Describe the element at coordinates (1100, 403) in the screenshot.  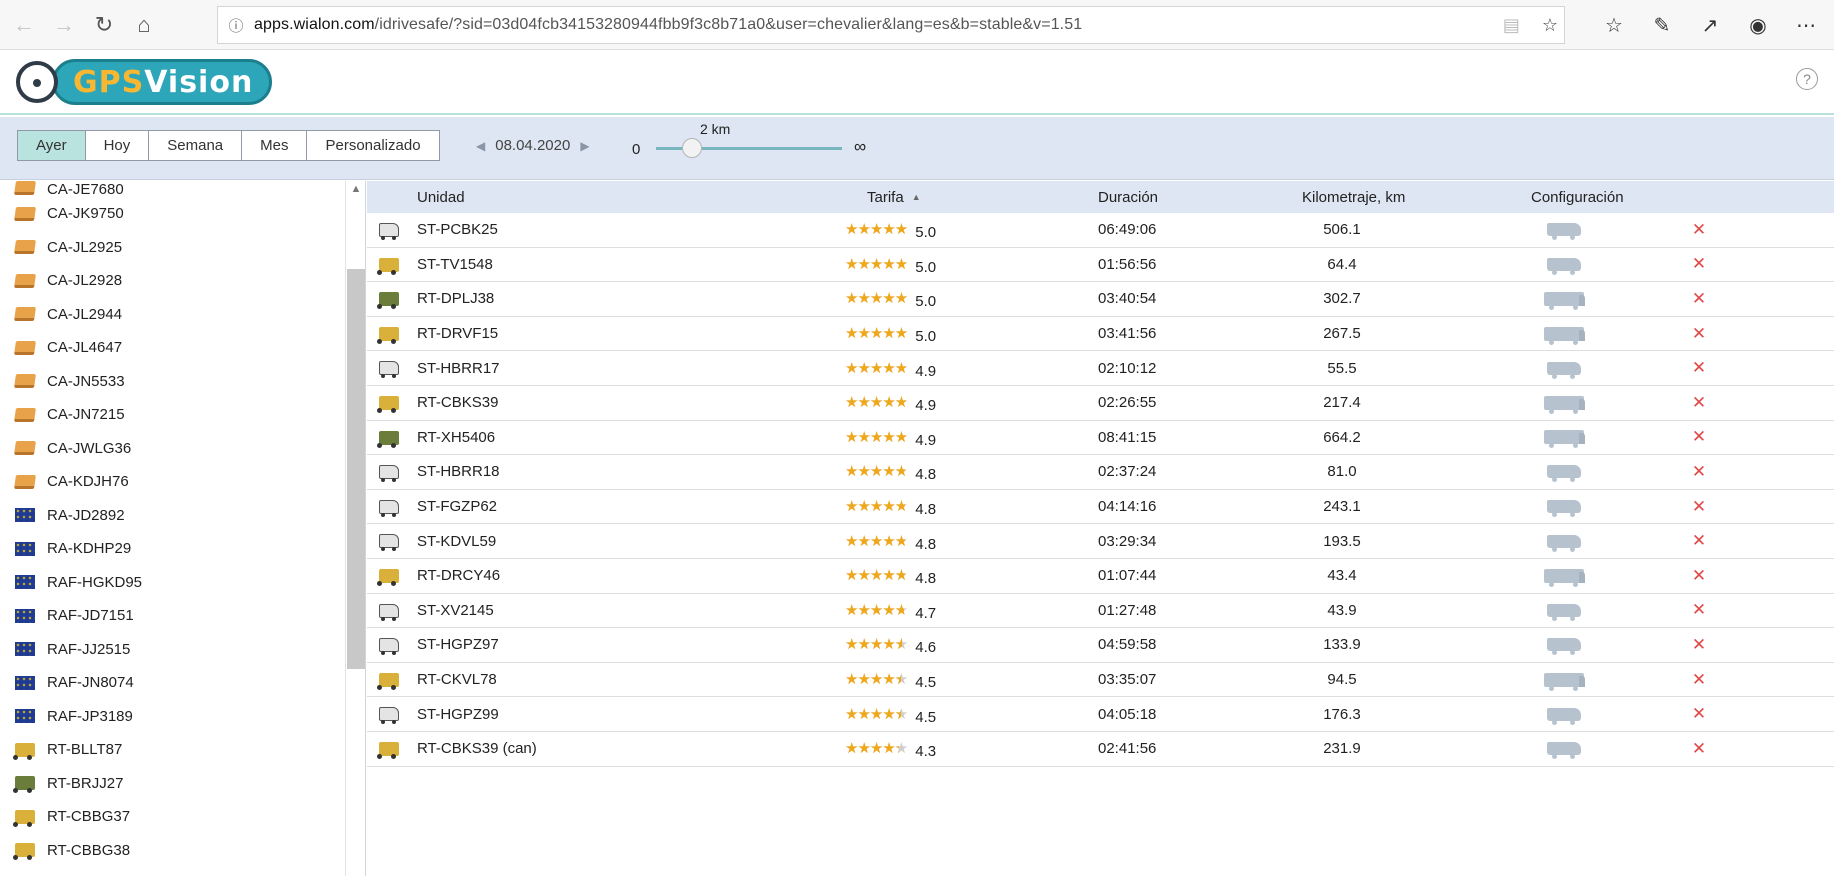
I see `table-row: RT-CBKS39 ★★★★★ ★★★★★ 4.9 02:26:55 217.4 ✕` at that location.